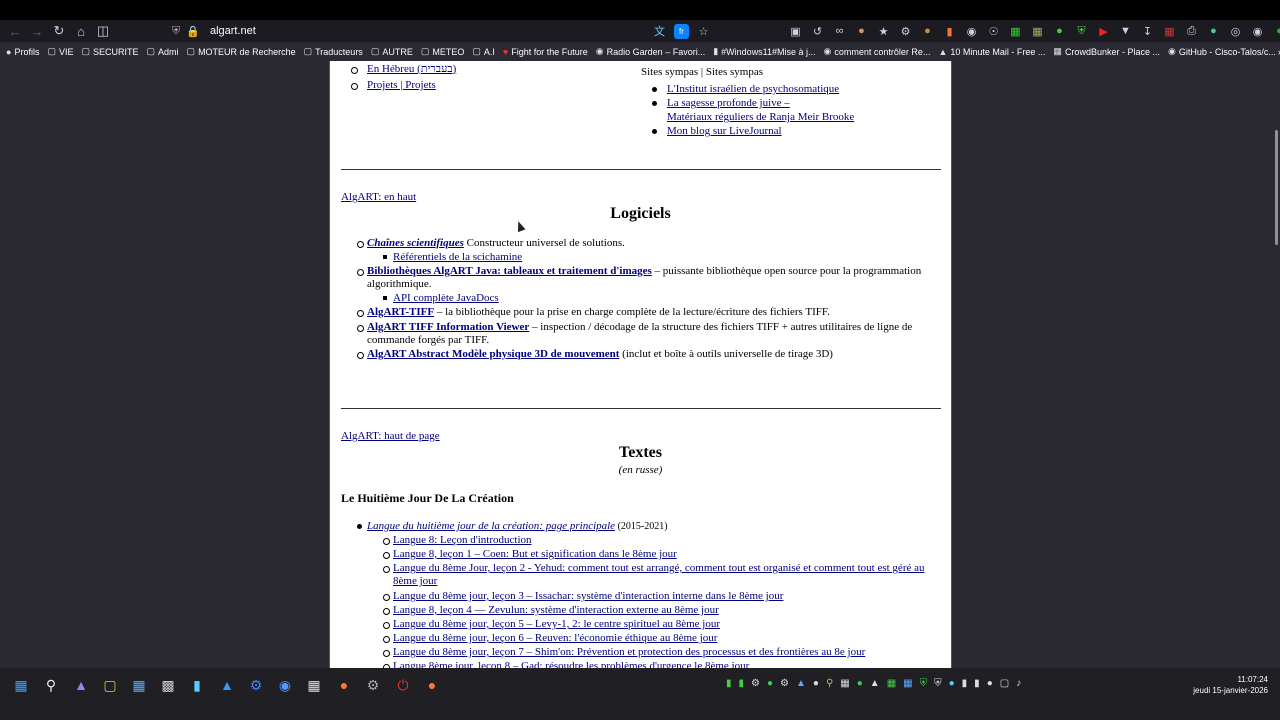  What do you see at coordinates (817, 31) in the screenshot?
I see `history-icon: ↺` at bounding box center [817, 31].